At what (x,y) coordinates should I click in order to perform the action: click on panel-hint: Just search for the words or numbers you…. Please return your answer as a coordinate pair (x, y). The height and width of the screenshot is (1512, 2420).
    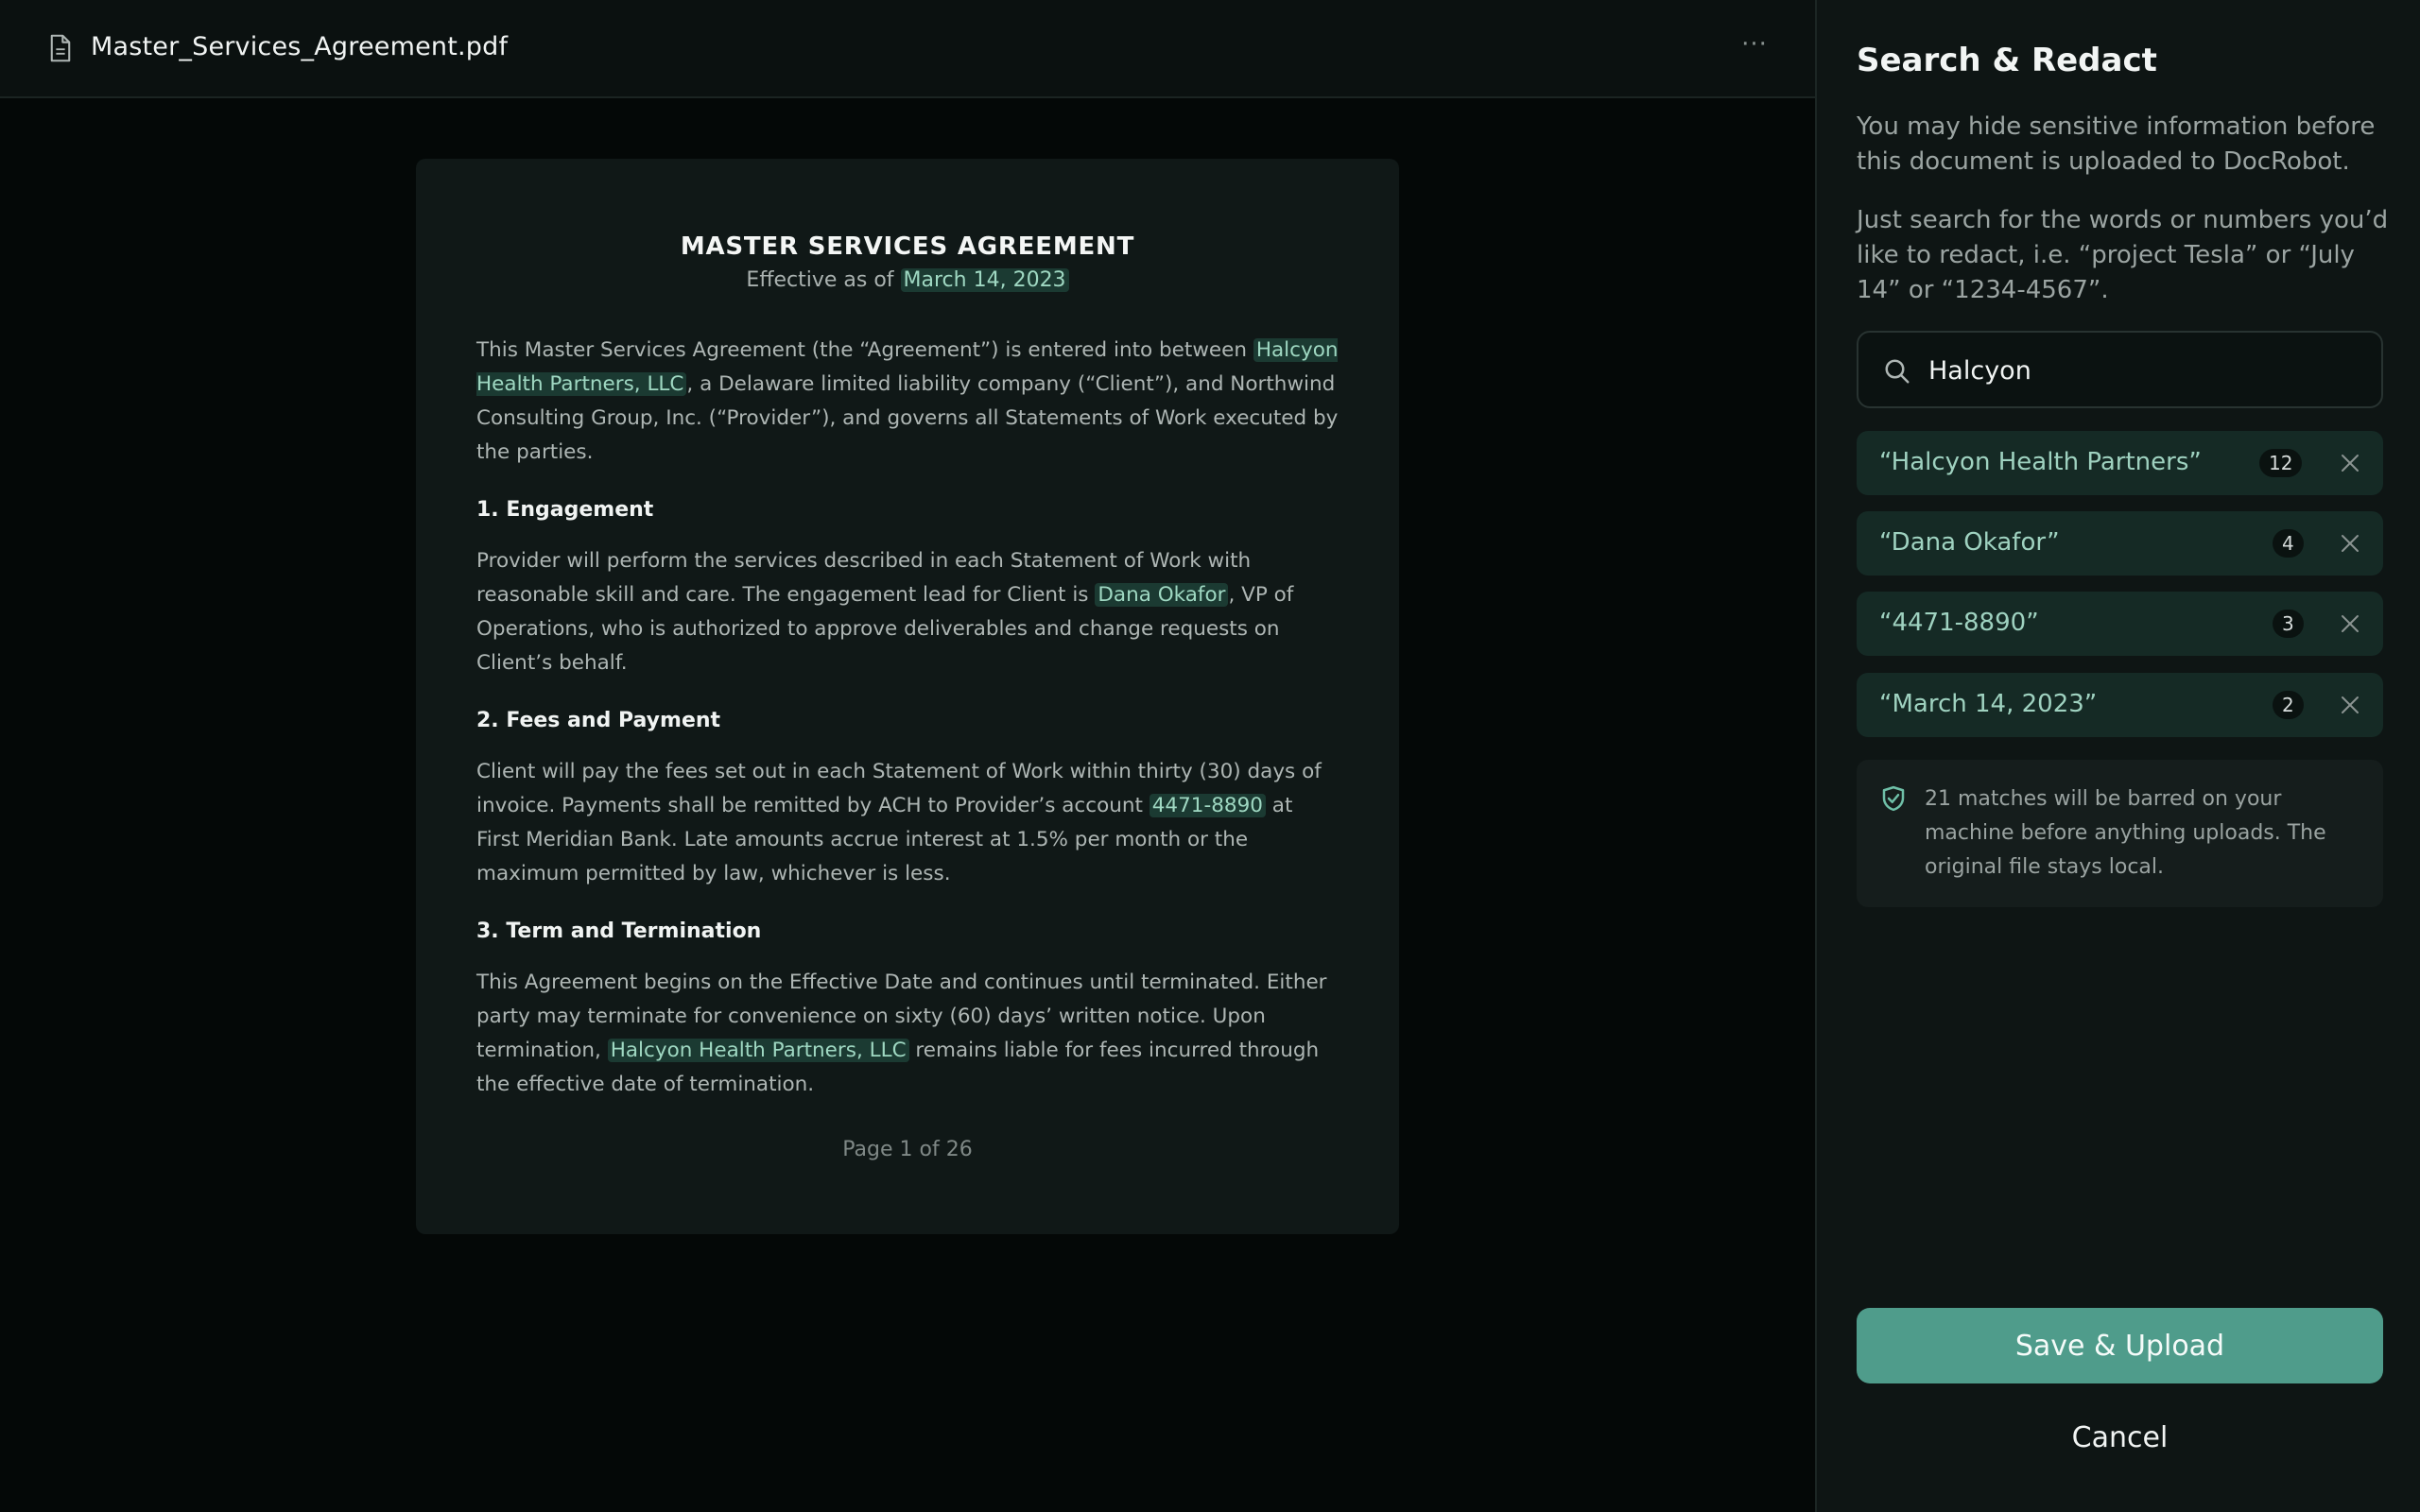
    Looking at the image, I should click on (2123, 255).